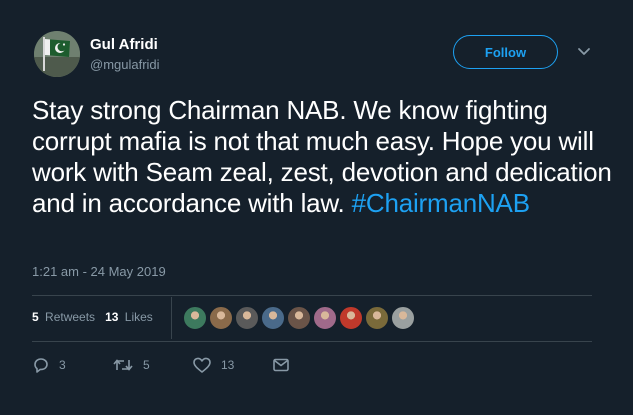 This screenshot has width=633, height=415. What do you see at coordinates (124, 45) in the screenshot?
I see `author-name: Gul Afridi` at bounding box center [124, 45].